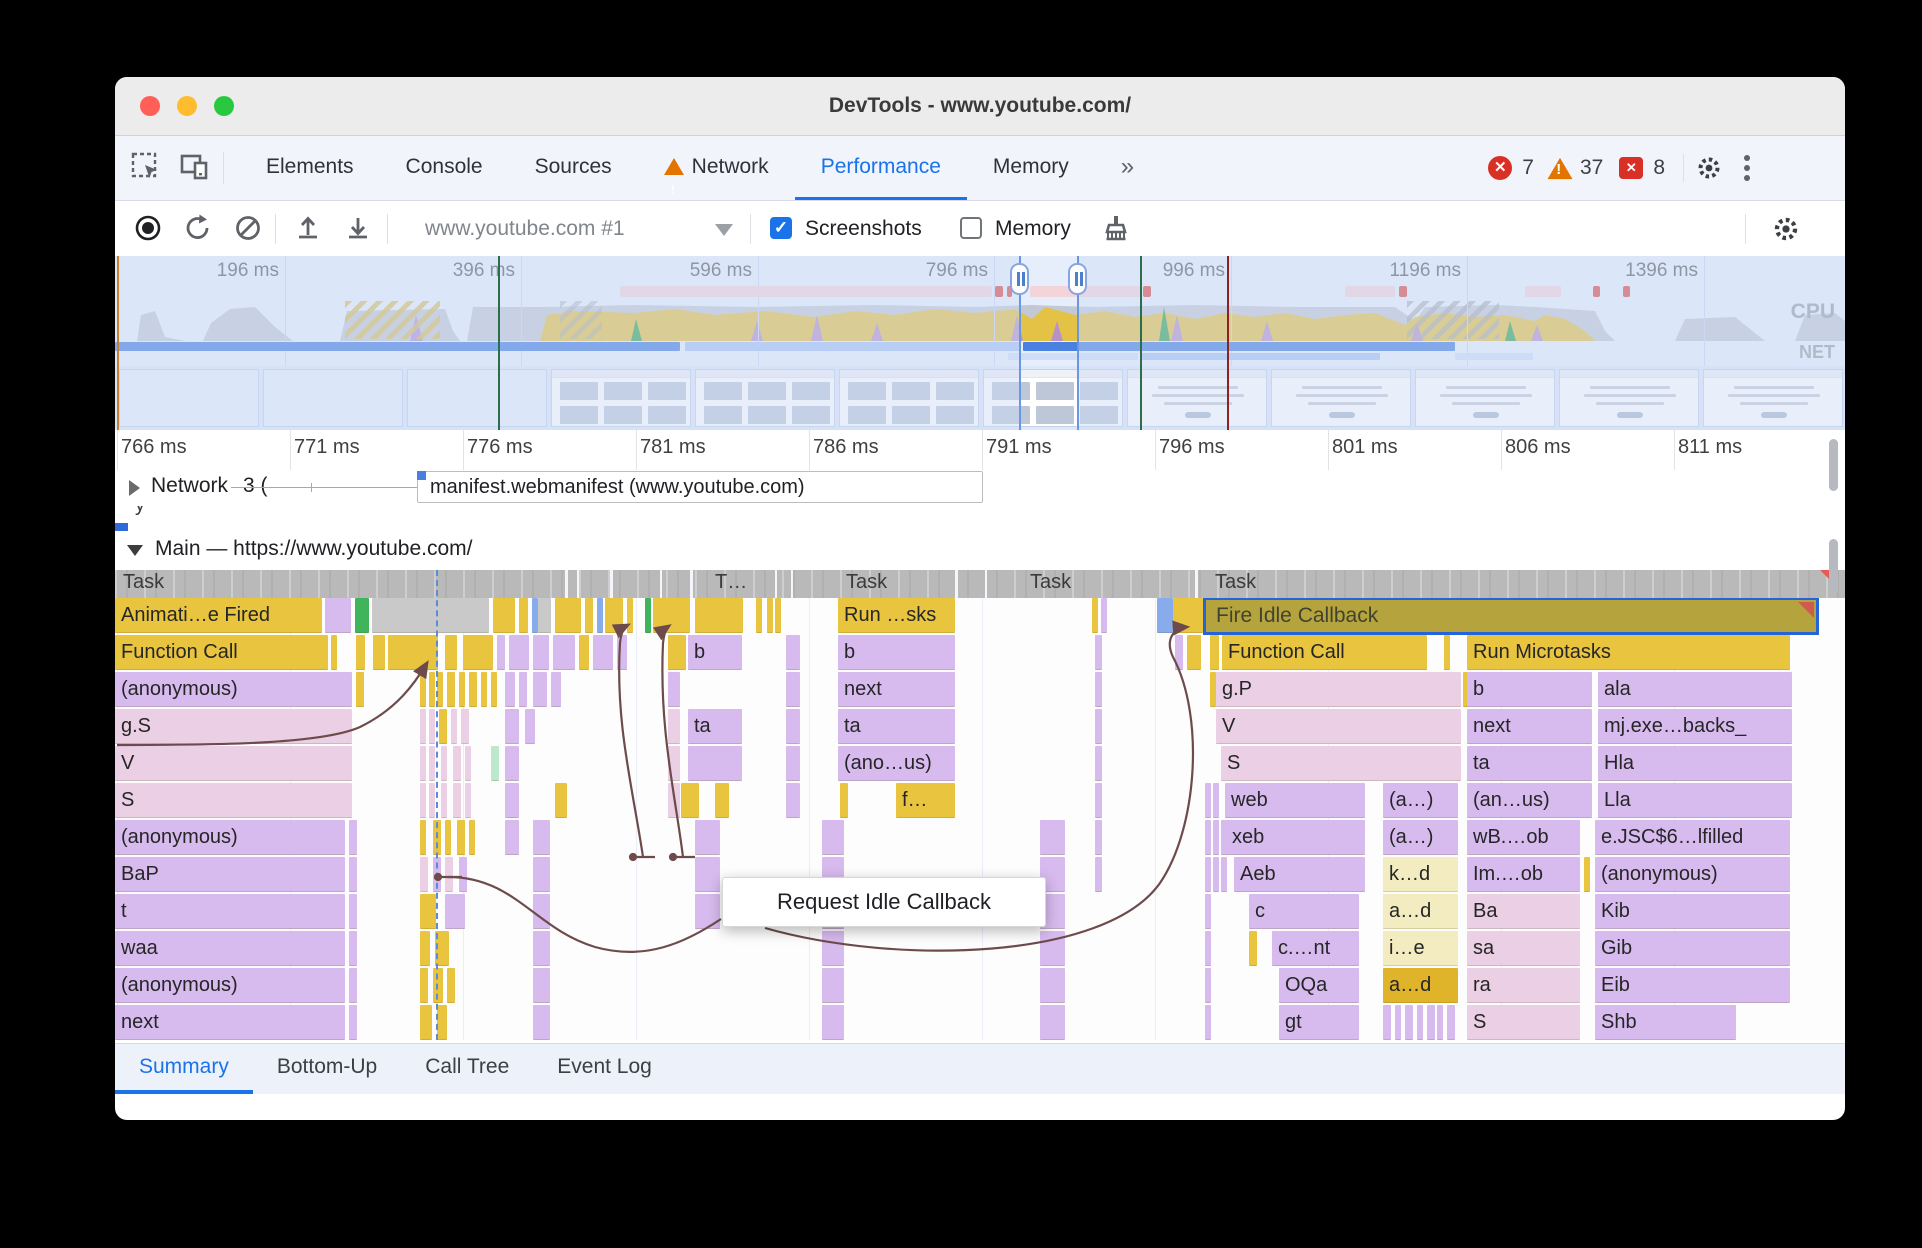  Describe the element at coordinates (896, 652) in the screenshot. I see `flame-bar: b` at that location.